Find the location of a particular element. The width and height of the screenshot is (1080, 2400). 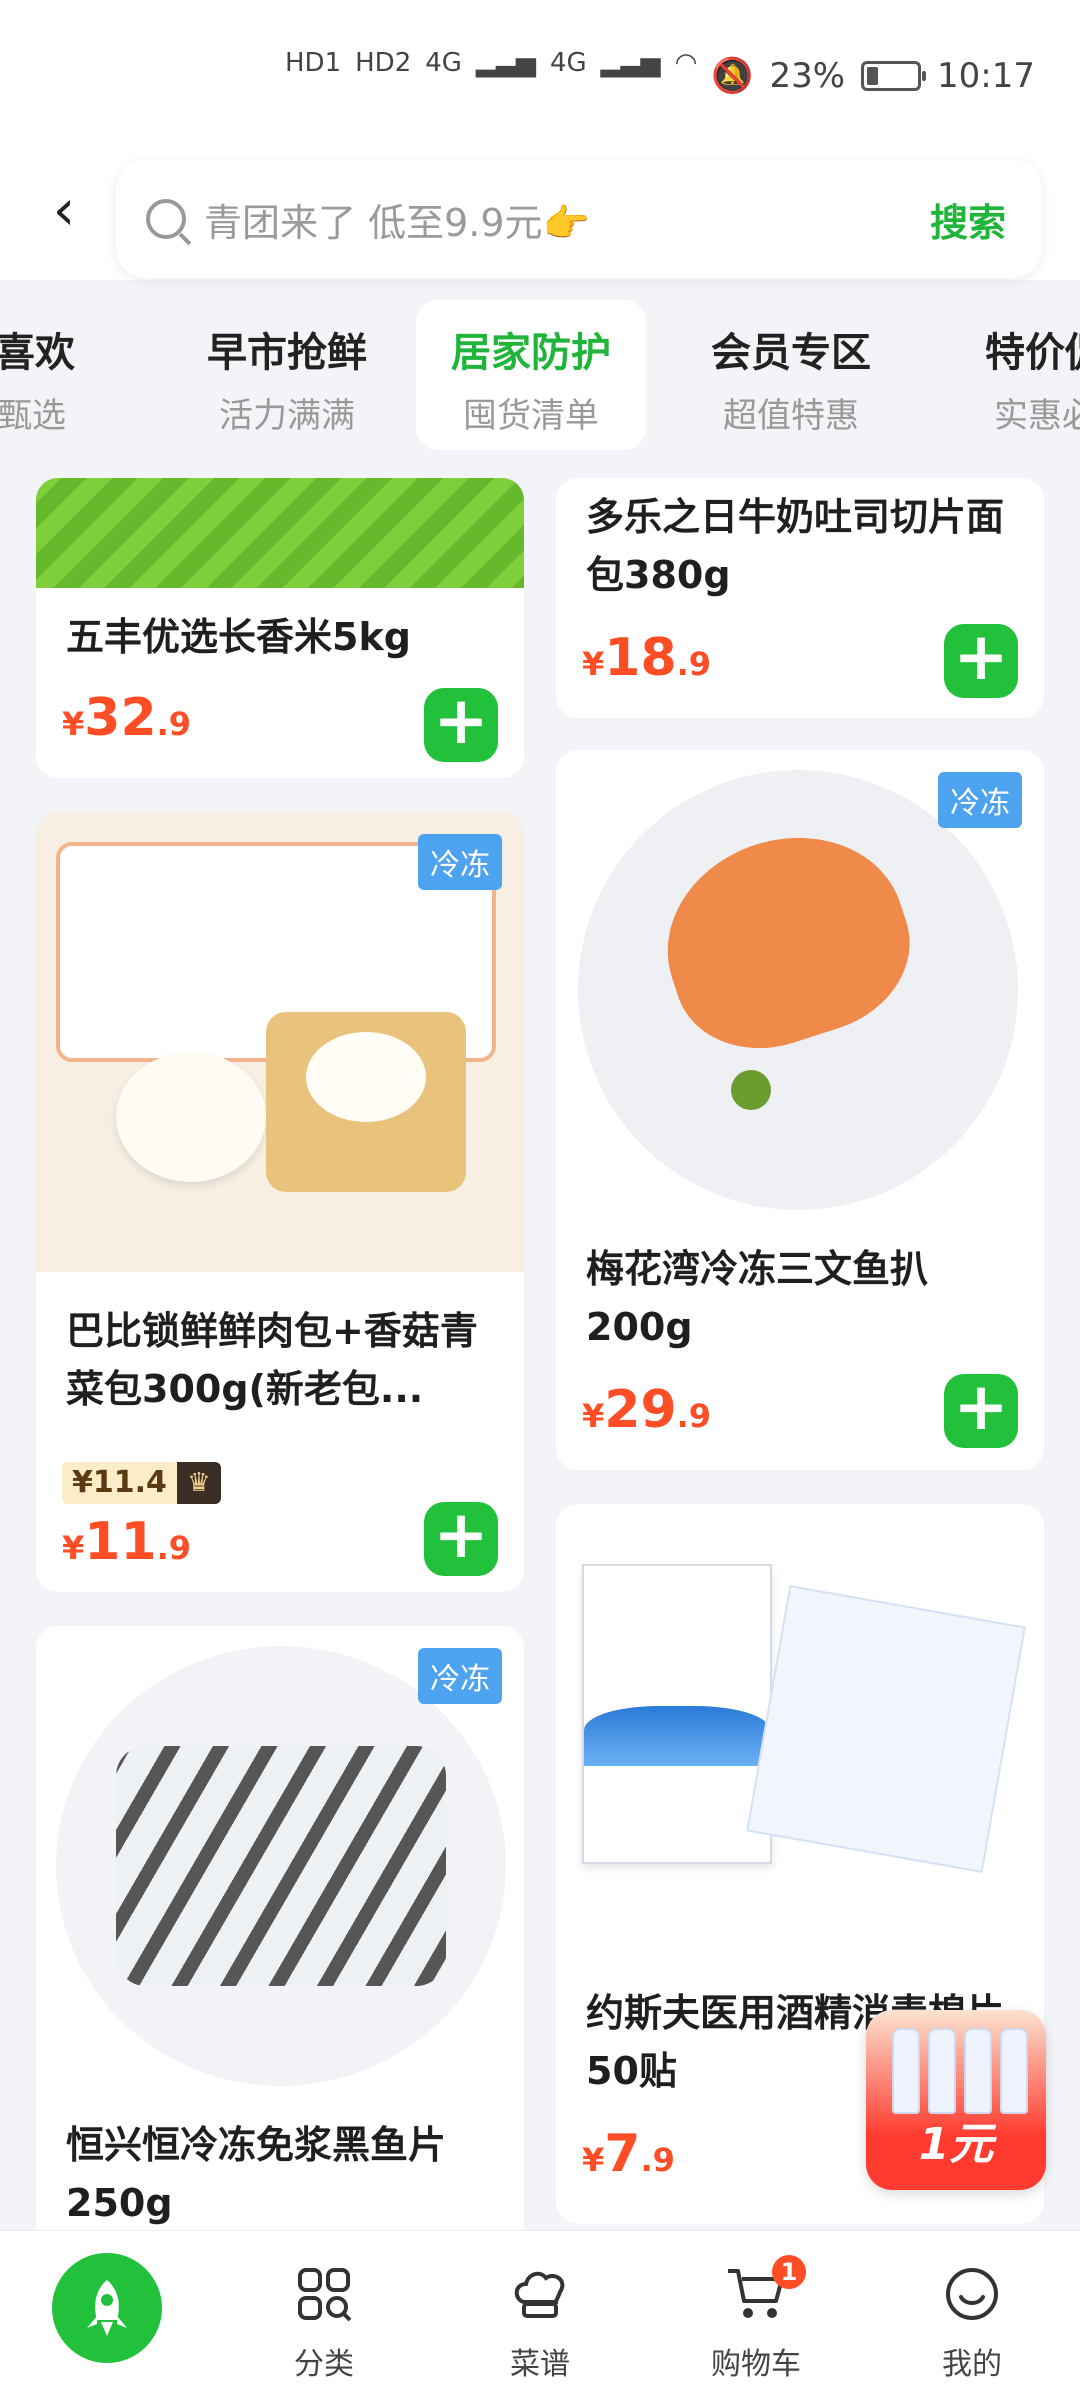

tab-subtitle: 活力满满 is located at coordinates (287, 416).